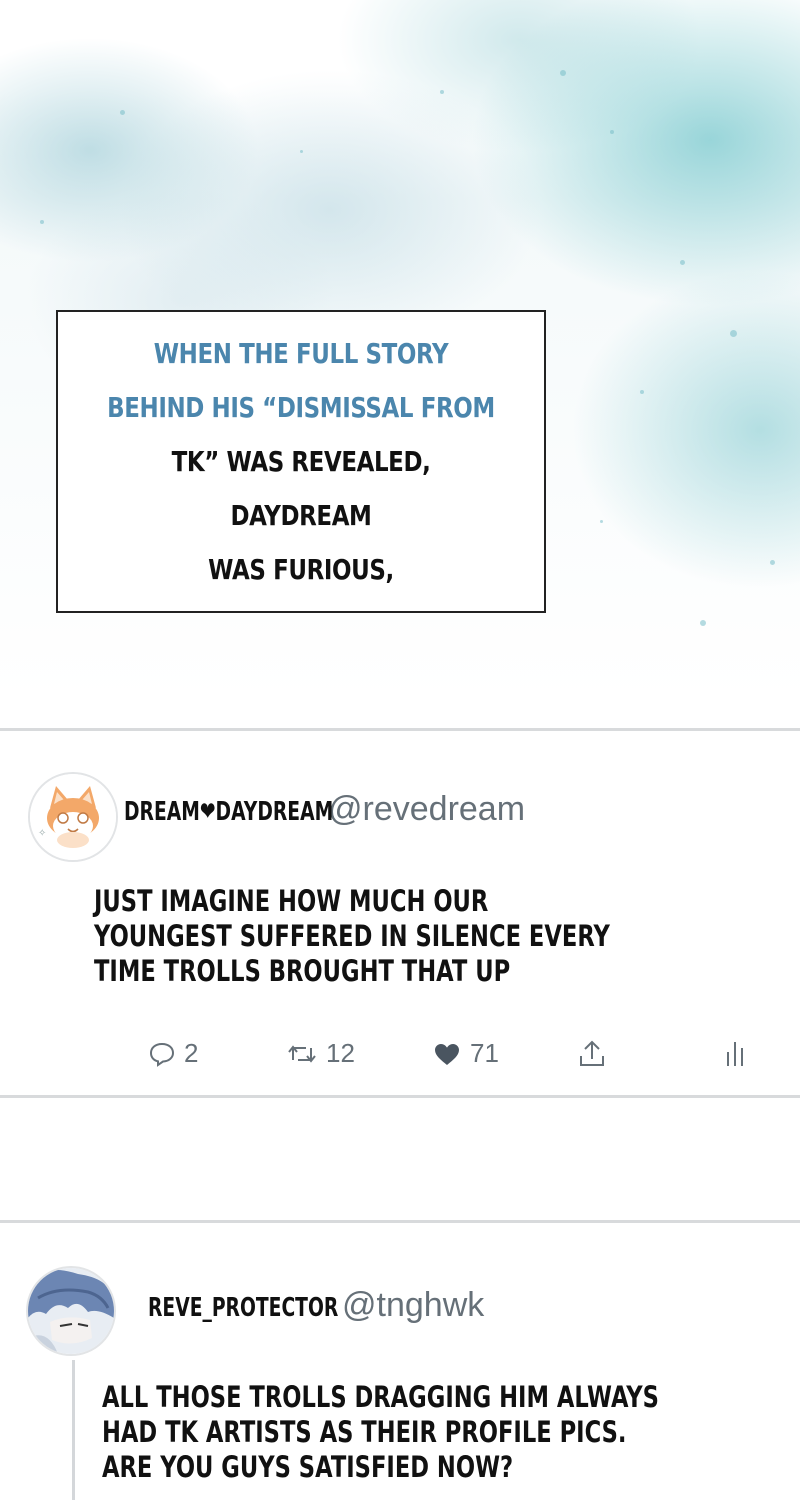 Image resolution: width=800 pixels, height=1500 pixels. I want to click on cat-avatar-icon: ✧, so click(73, 817).